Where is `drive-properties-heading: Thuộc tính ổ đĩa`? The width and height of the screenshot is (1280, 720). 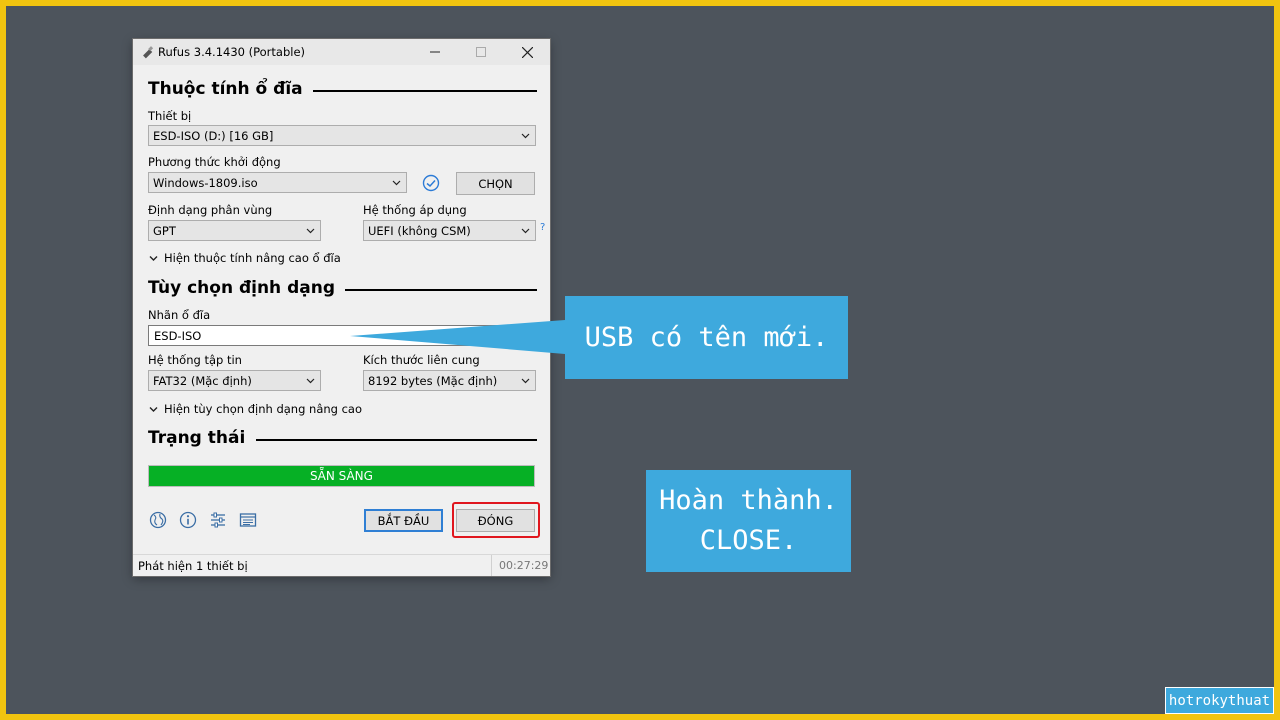
drive-properties-heading: Thuộc tính ổ đĩa is located at coordinates (225, 89).